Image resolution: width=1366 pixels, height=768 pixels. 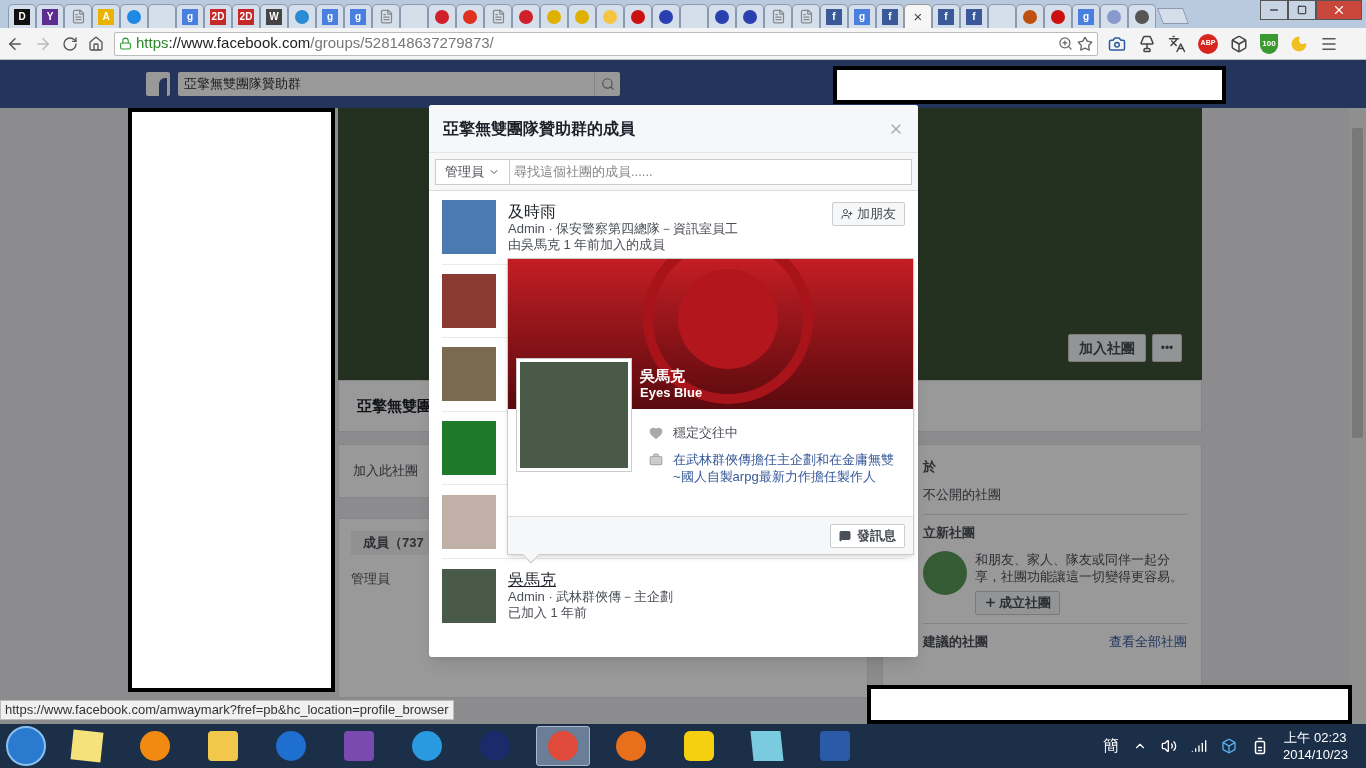 I want to click on more-button: •••, so click(x=1167, y=348).